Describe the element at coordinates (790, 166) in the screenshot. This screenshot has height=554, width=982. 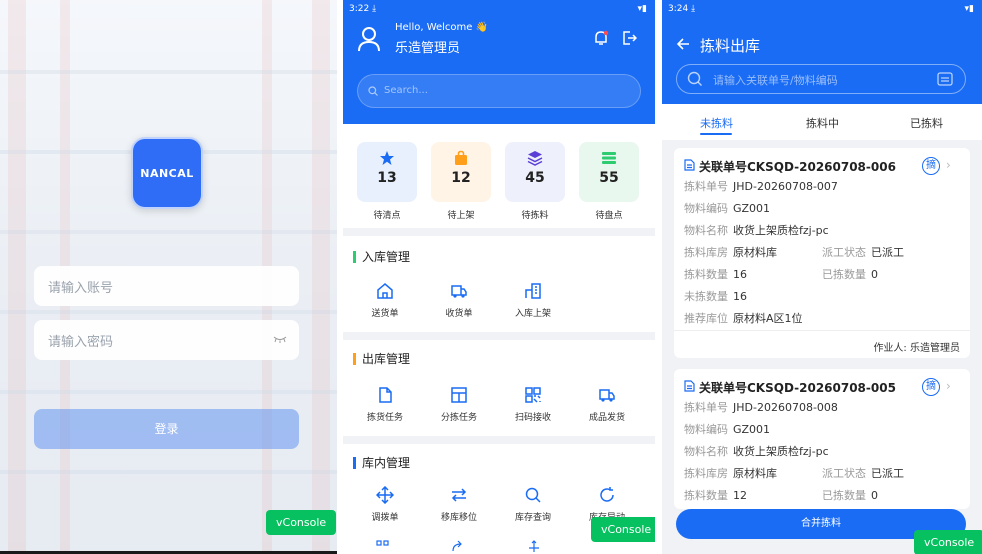
I see `card-ref-no: 关联单号CKSQD-20260708-006` at that location.